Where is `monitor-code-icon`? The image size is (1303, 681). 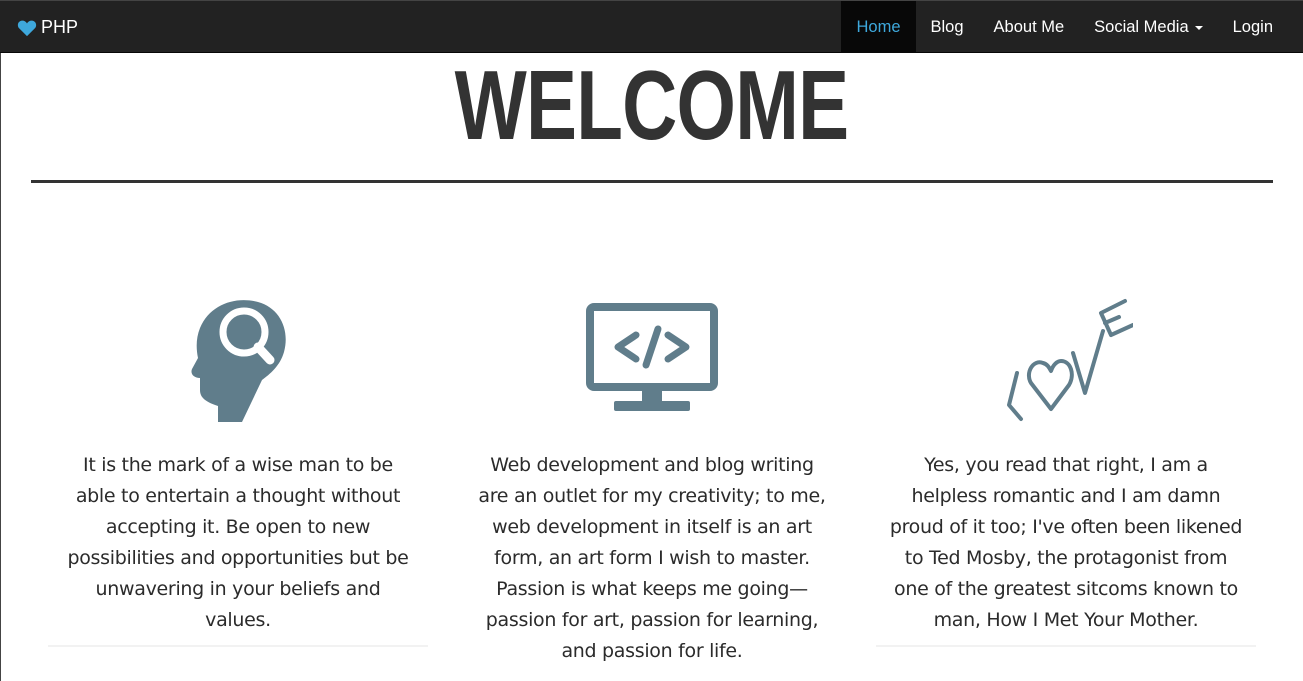
monitor-code-icon is located at coordinates (652, 360).